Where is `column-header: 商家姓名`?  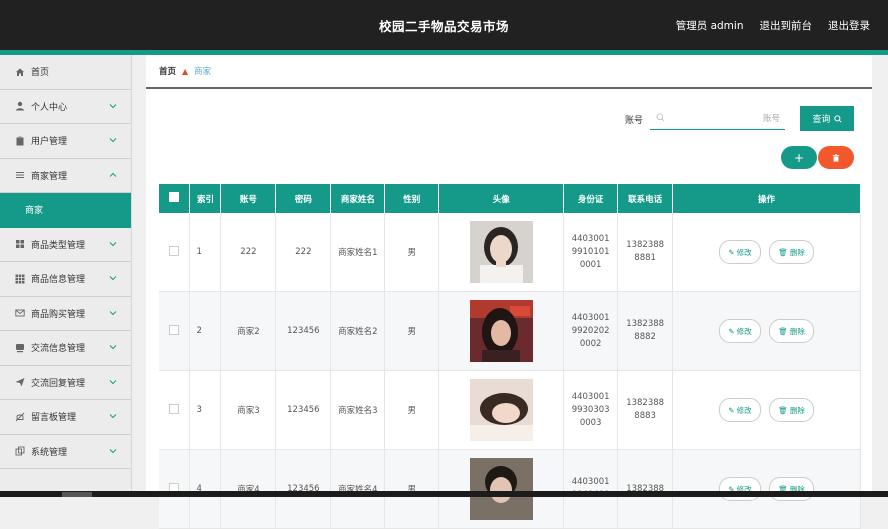 column-header: 商家姓名 is located at coordinates (358, 198).